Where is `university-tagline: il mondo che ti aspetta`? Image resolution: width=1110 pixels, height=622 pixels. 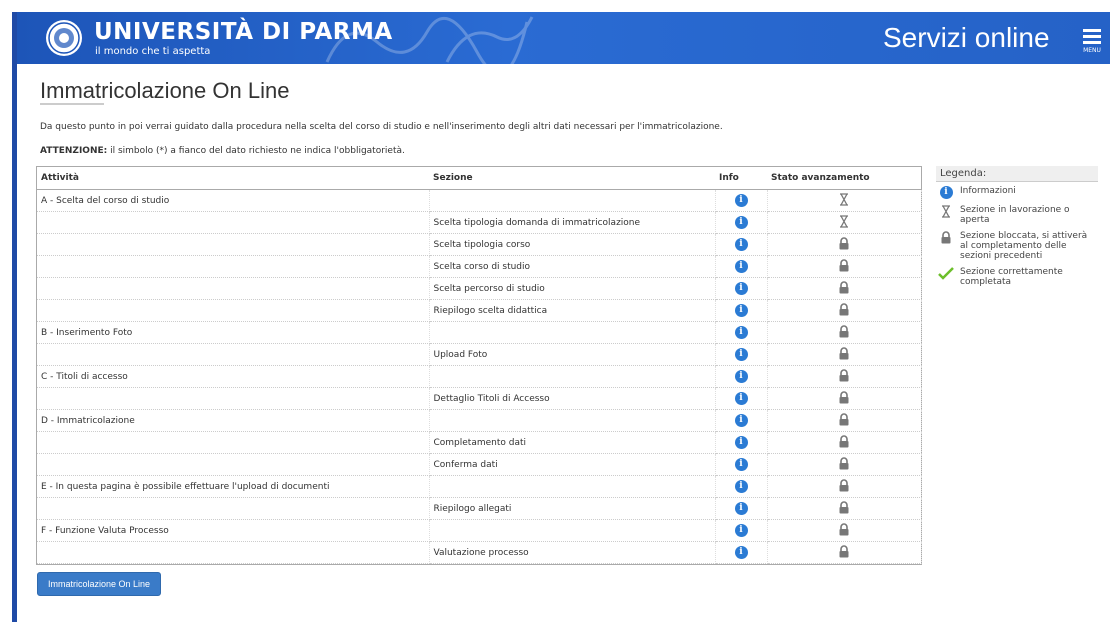 university-tagline: il mondo che ti aspetta is located at coordinates (153, 51).